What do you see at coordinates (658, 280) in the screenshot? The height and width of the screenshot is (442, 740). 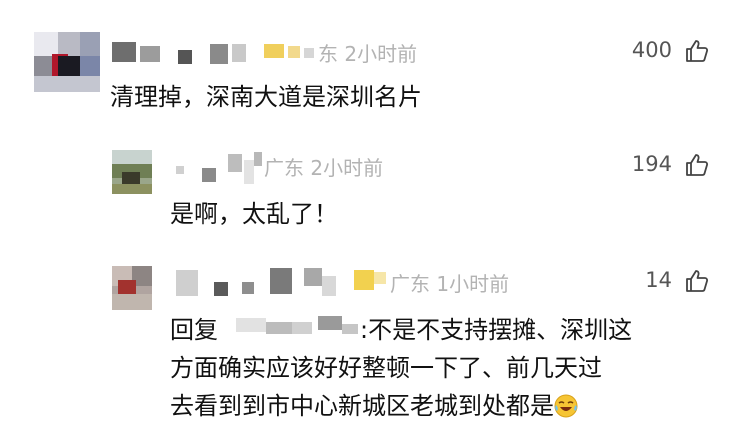 I see `like-count: 14` at bounding box center [658, 280].